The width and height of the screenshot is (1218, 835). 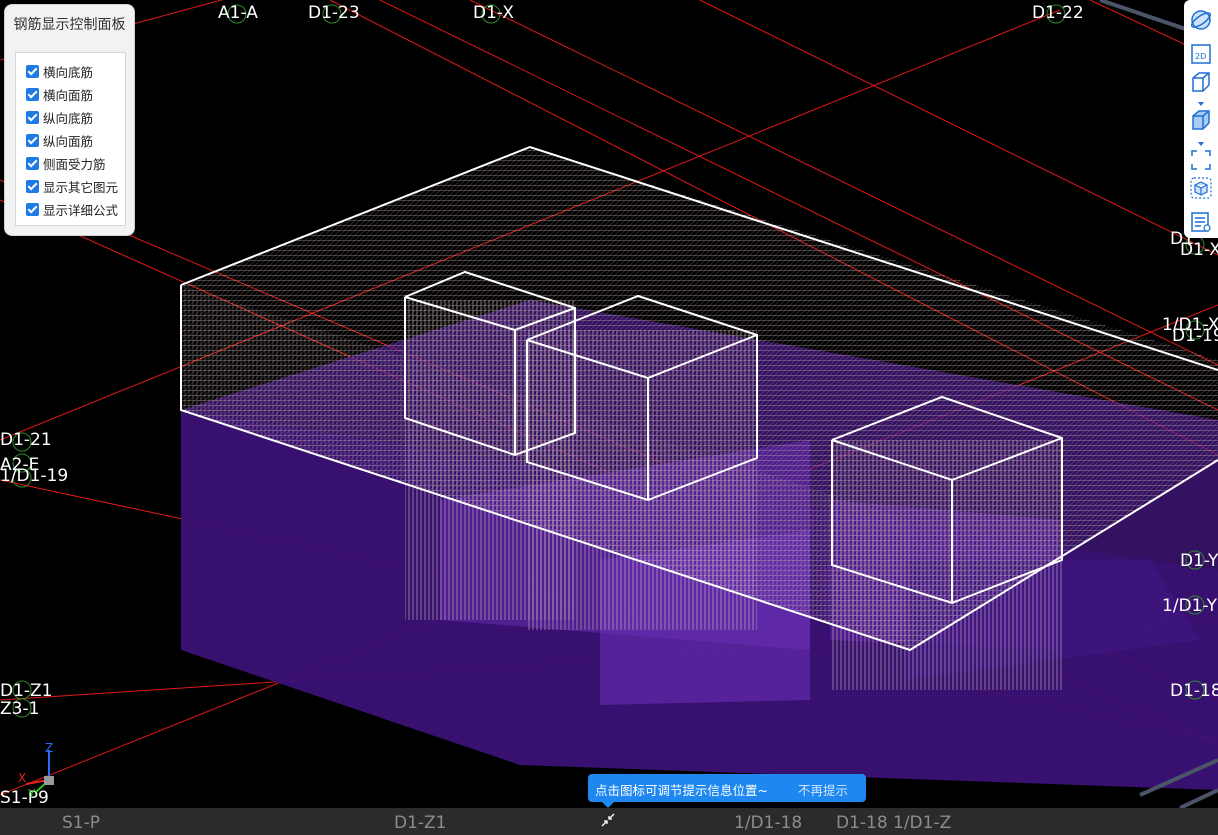 What do you see at coordinates (493, 13) in the screenshot?
I see `axis-label-d1-x: D1-X` at bounding box center [493, 13].